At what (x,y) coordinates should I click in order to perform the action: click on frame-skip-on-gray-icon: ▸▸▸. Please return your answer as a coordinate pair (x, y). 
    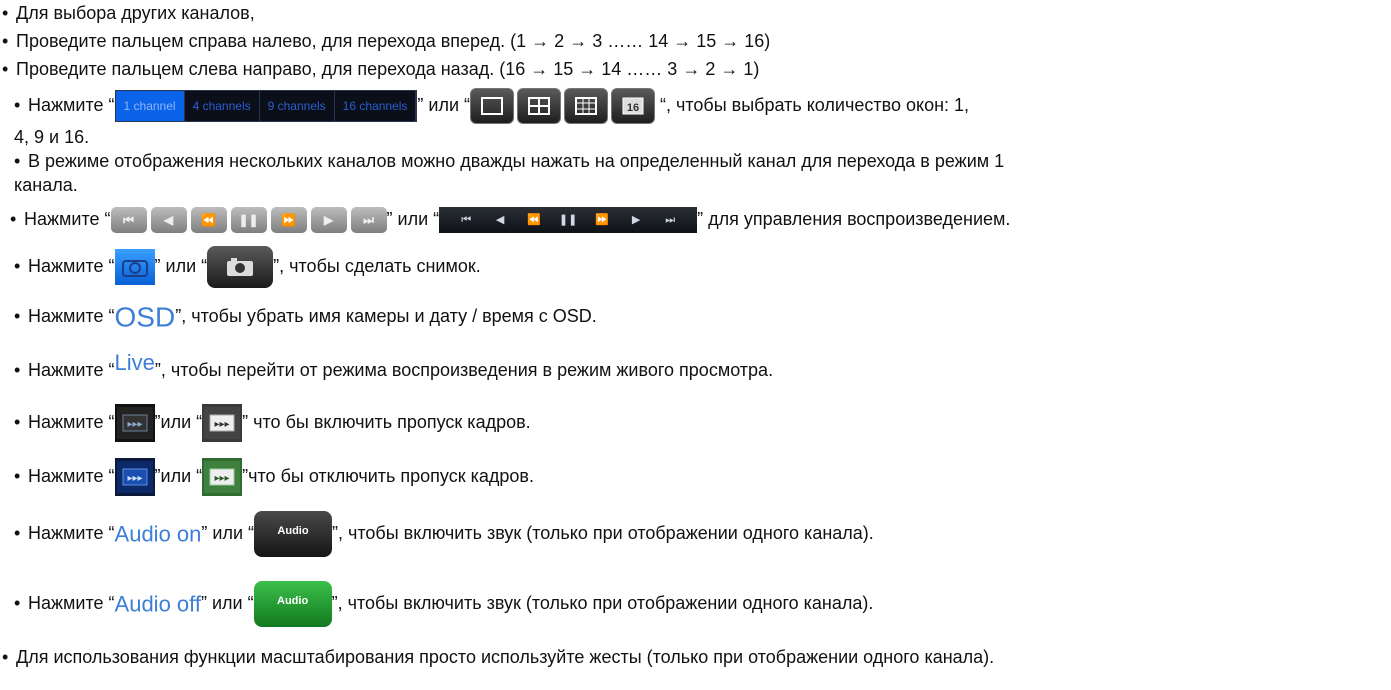
    Looking at the image, I should click on (222, 423).